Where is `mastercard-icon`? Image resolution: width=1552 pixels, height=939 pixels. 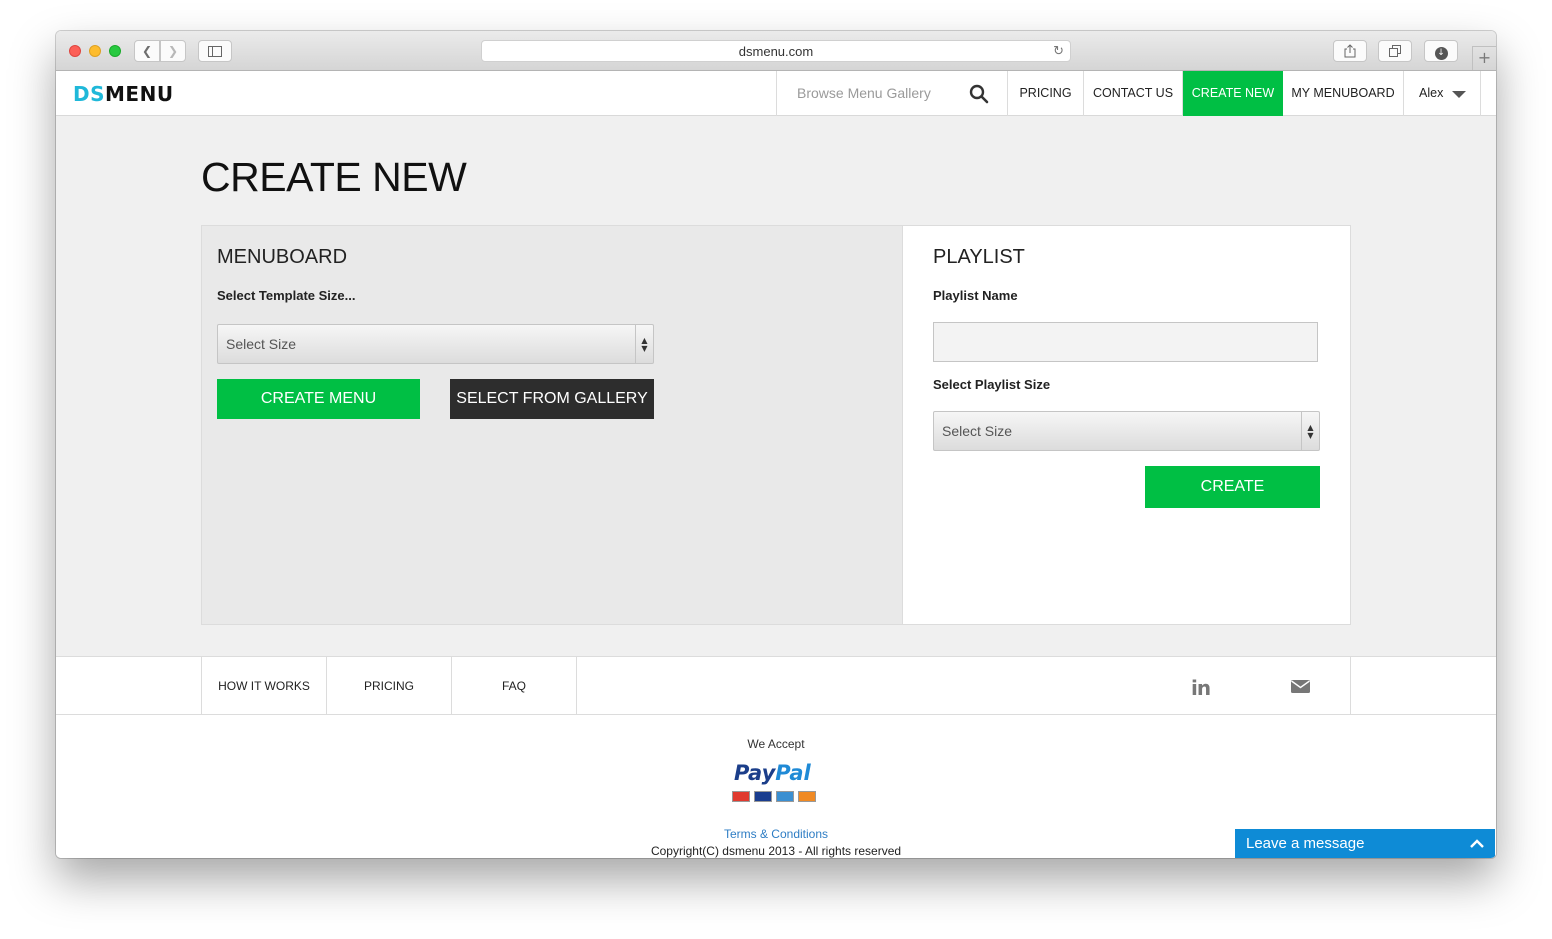
mastercard-icon is located at coordinates (741, 796).